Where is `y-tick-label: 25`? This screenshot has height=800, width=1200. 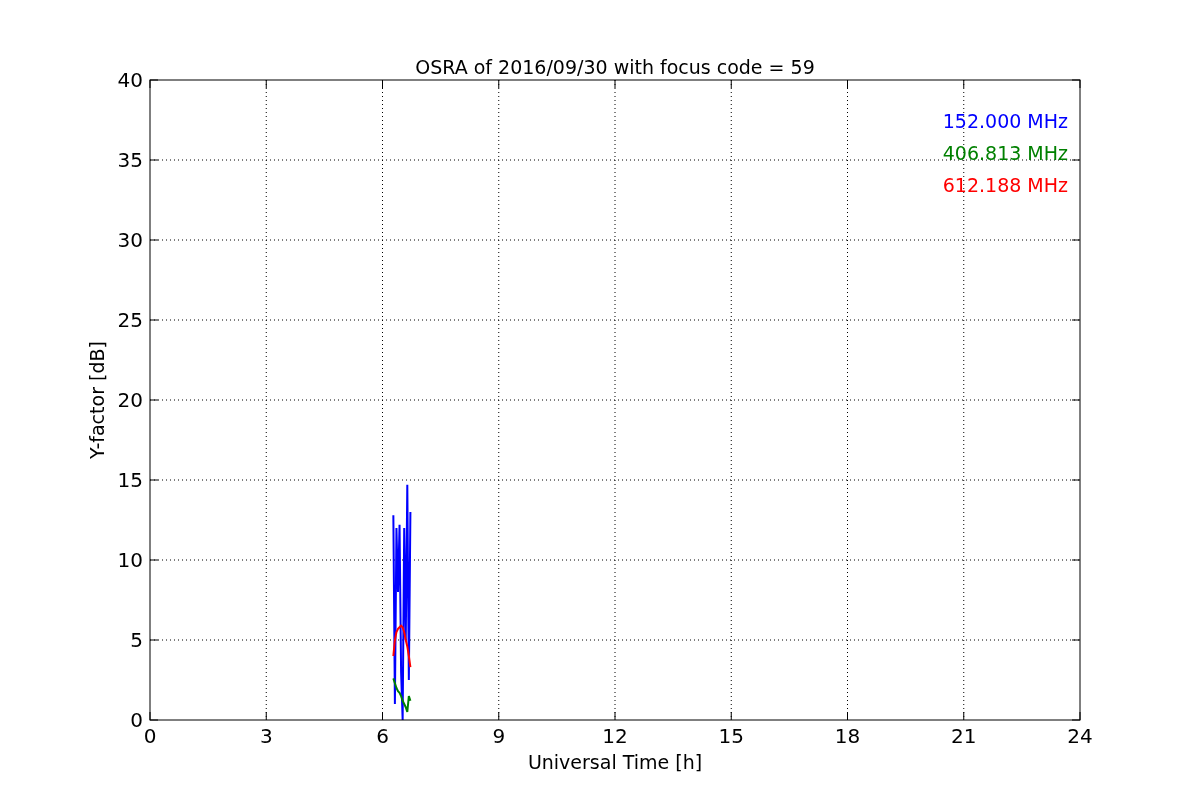 y-tick-label: 25 is located at coordinates (130, 320).